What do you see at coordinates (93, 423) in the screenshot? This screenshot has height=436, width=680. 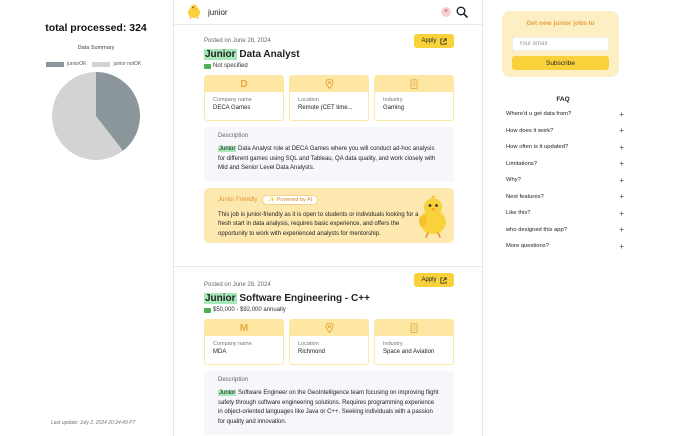 I see `last-update: Last update: July 2, 2024 20:24:49 PT` at bounding box center [93, 423].